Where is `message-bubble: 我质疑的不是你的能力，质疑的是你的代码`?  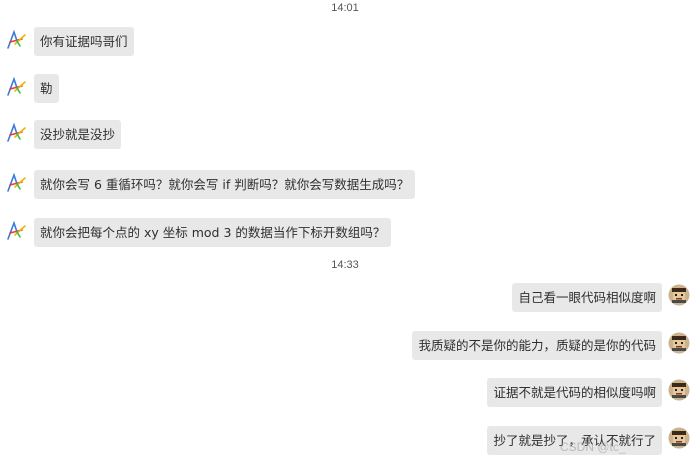
message-bubble: 我质疑的不是你的能力，质疑的是你的代码 is located at coordinates (537, 345).